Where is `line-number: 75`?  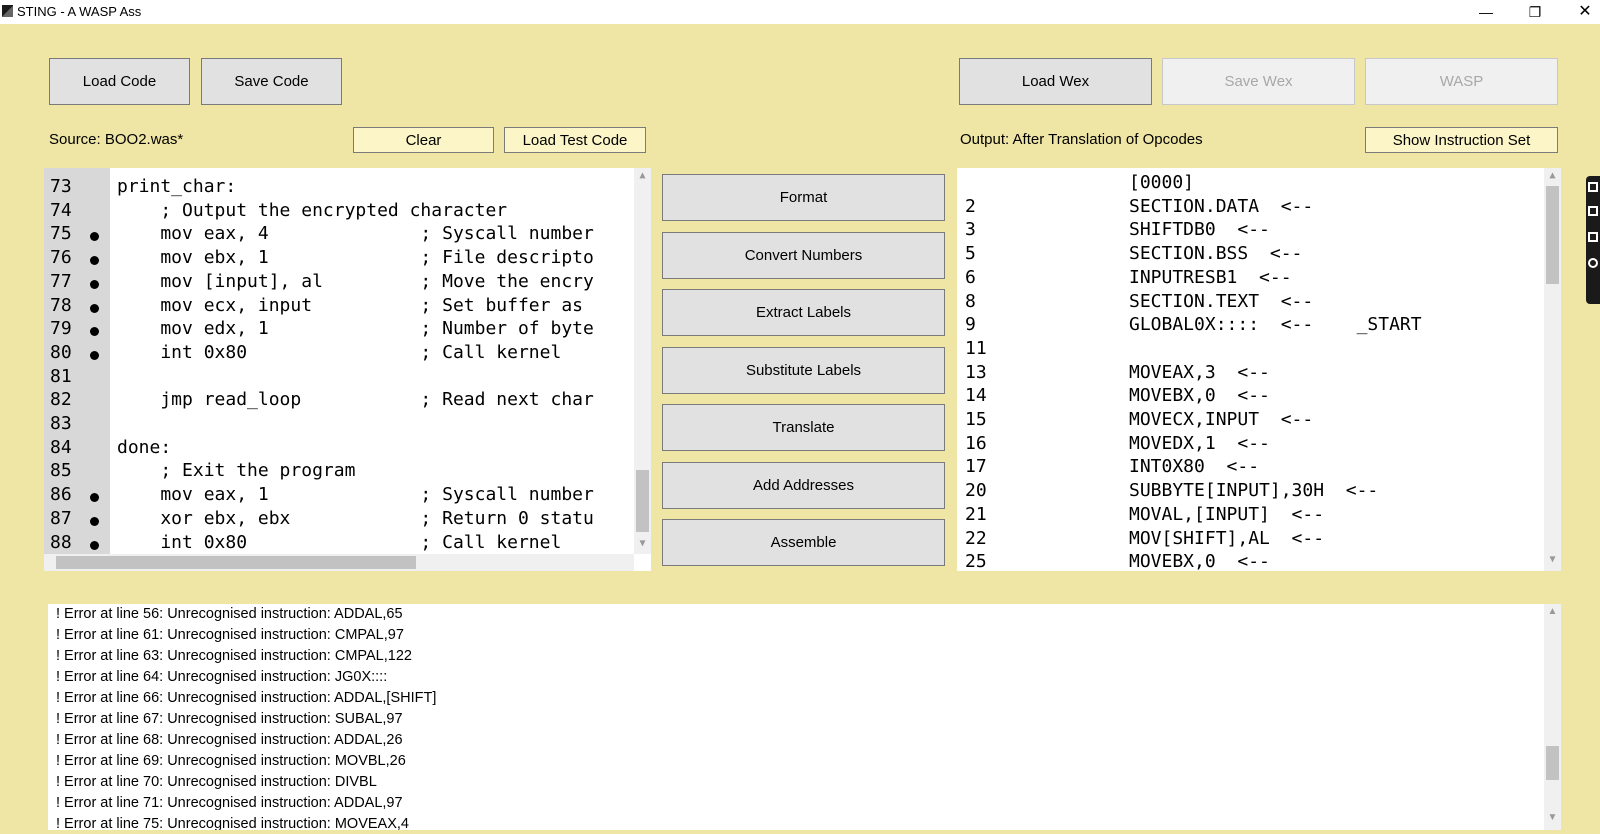 line-number: 75 is located at coordinates (61, 234).